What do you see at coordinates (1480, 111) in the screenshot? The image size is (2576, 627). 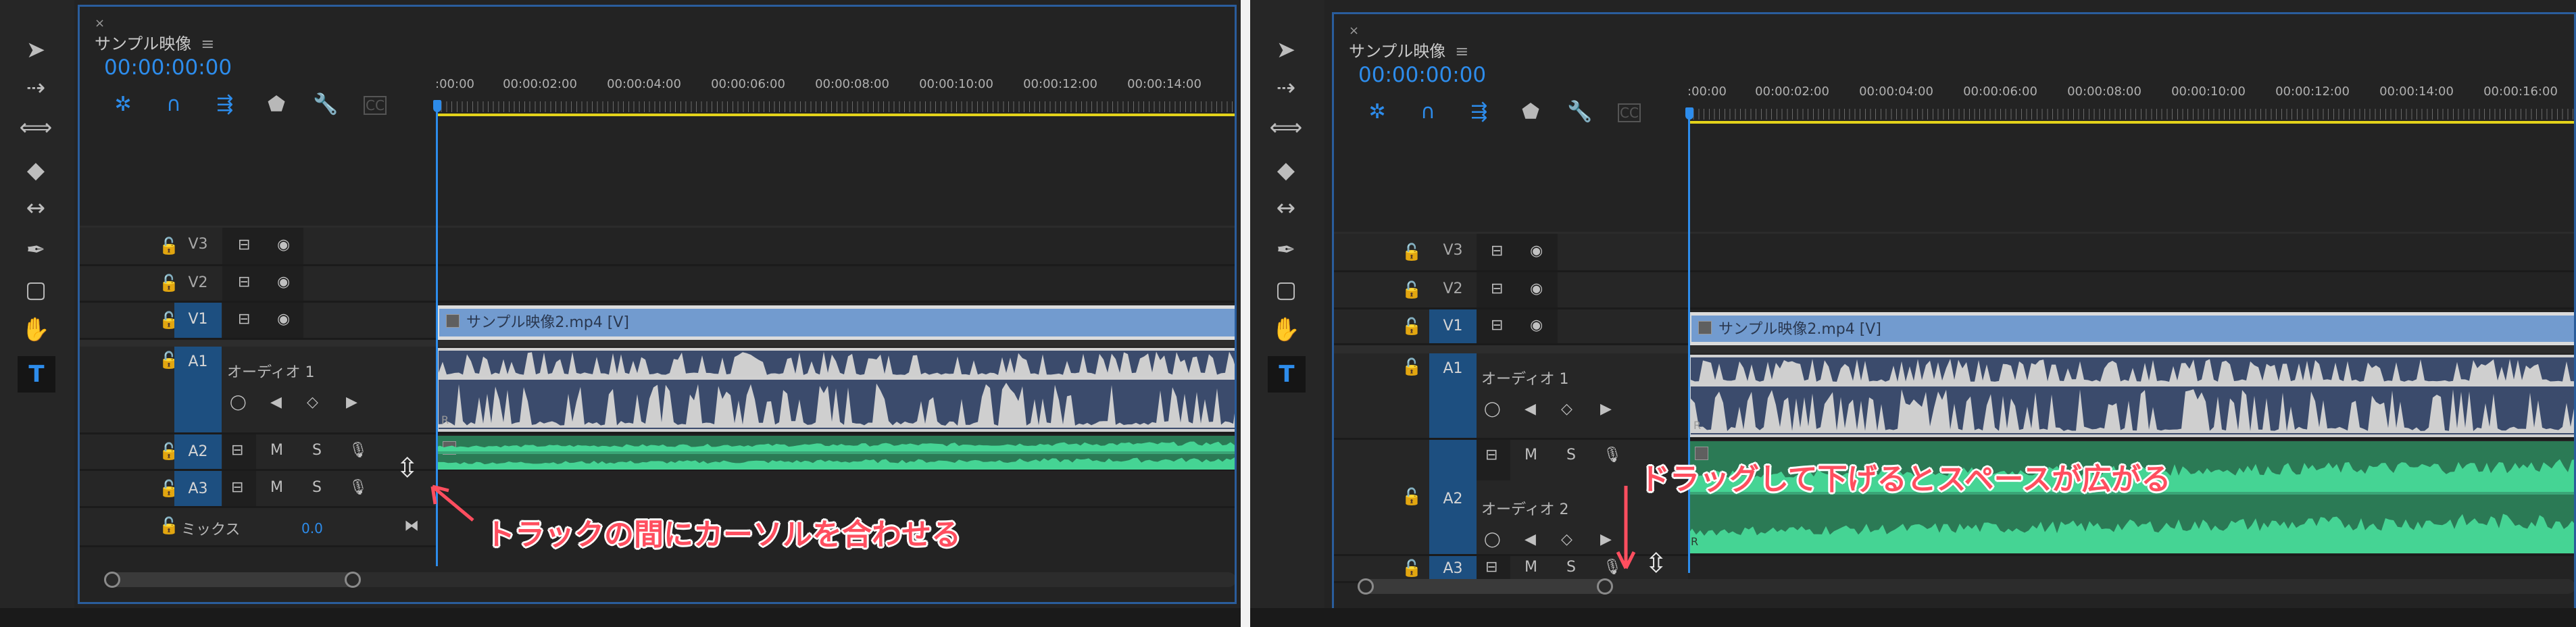 I see `linked-selection-icon: ⇶` at bounding box center [1480, 111].